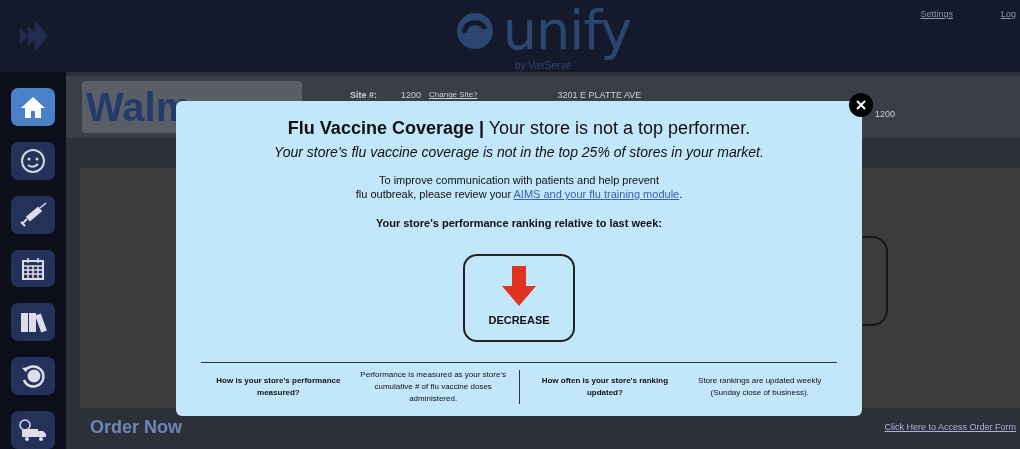 Image resolution: width=1020 pixels, height=449 pixels. I want to click on logo-text: unify, so click(567, 31).